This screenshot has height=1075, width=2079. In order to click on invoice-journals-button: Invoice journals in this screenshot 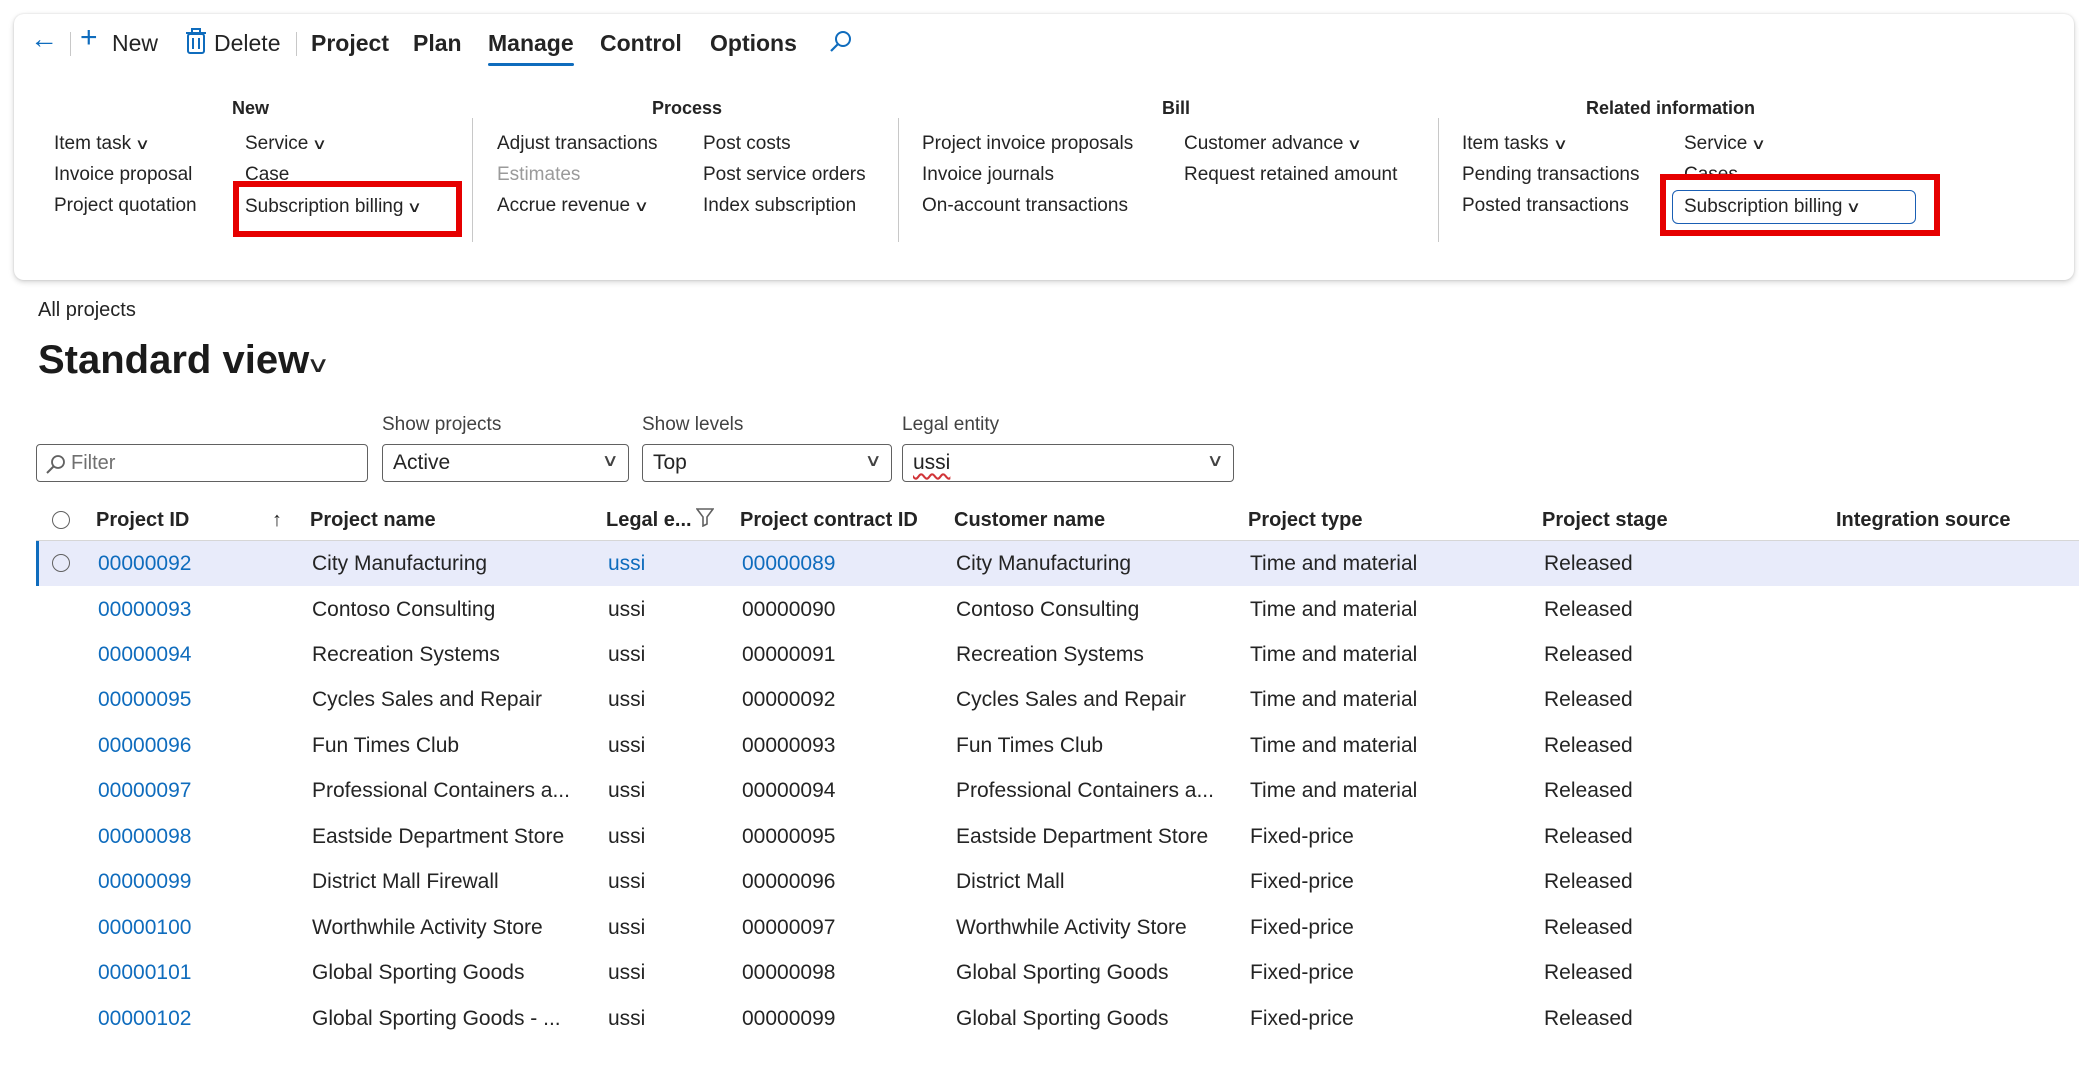, I will do `click(988, 175)`.